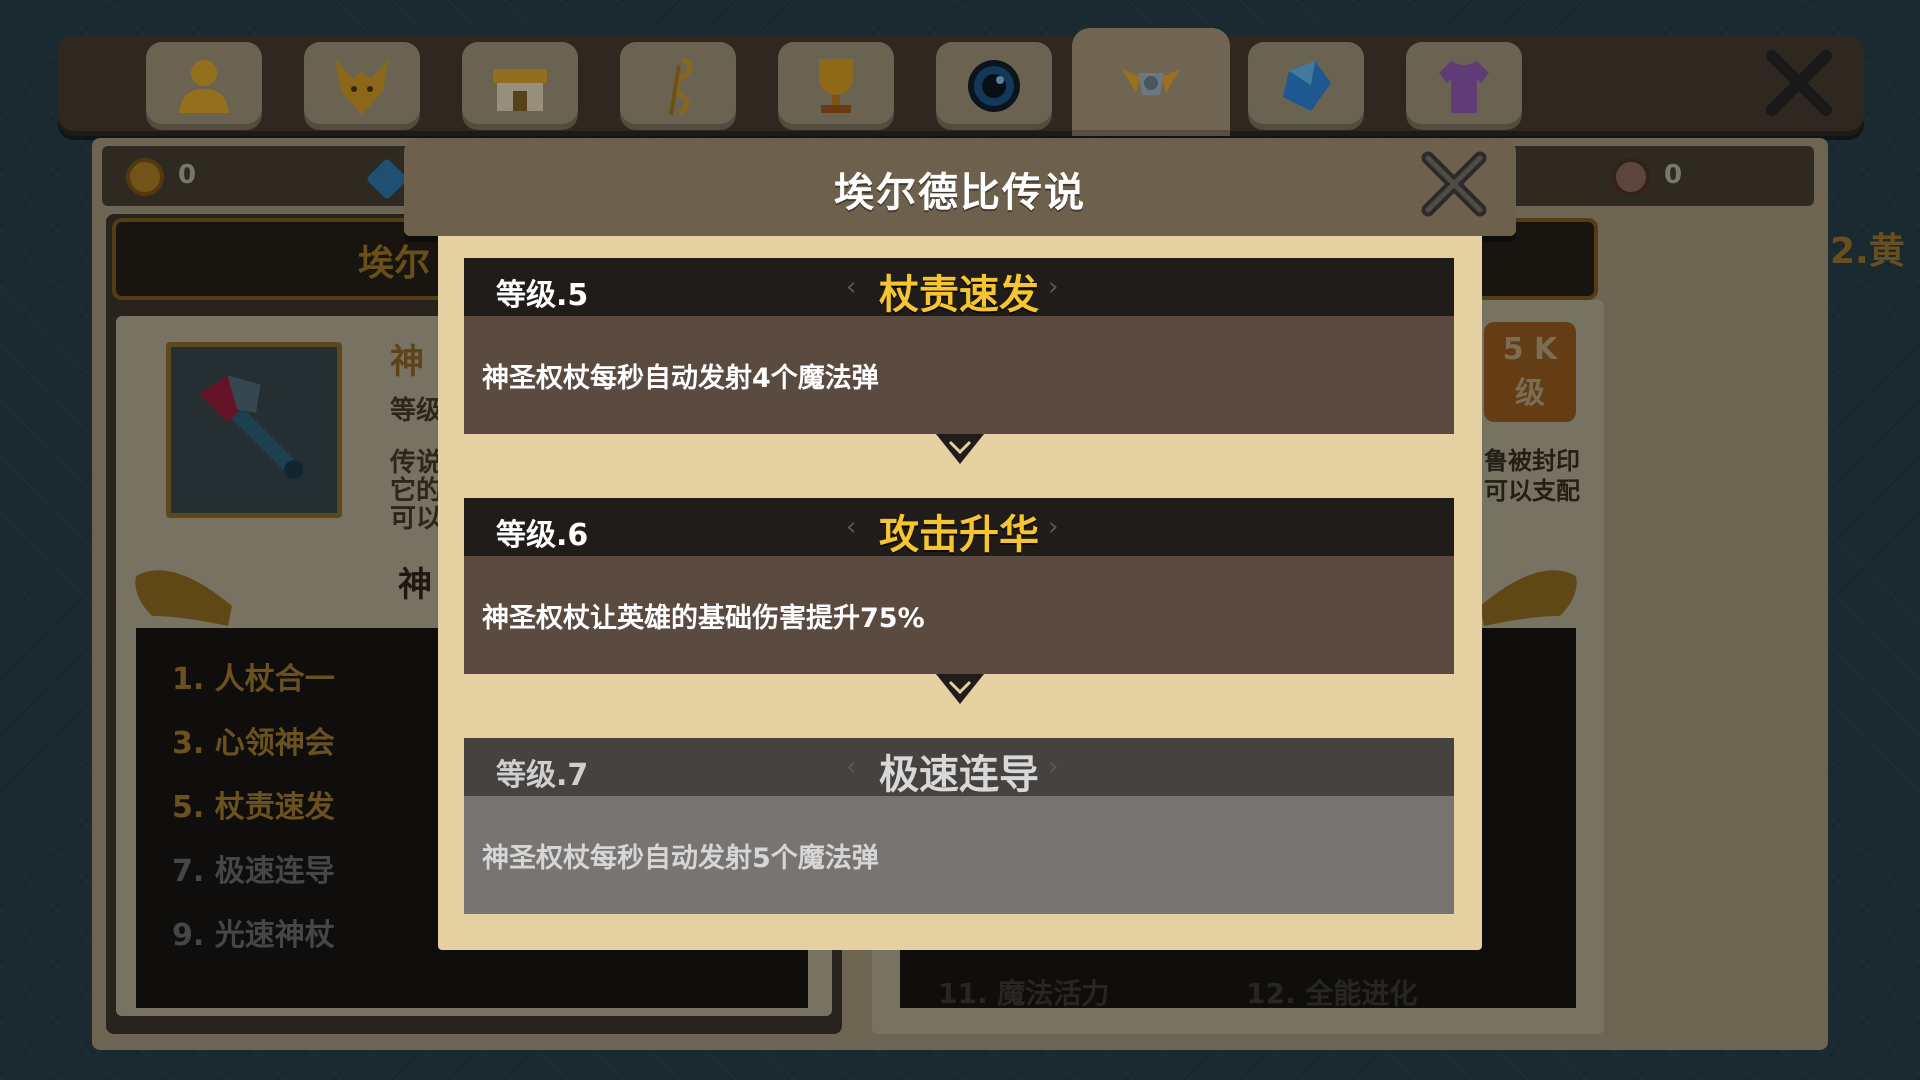 Image resolution: width=1920 pixels, height=1080 pixels. I want to click on relic-item-slot, so click(254, 430).